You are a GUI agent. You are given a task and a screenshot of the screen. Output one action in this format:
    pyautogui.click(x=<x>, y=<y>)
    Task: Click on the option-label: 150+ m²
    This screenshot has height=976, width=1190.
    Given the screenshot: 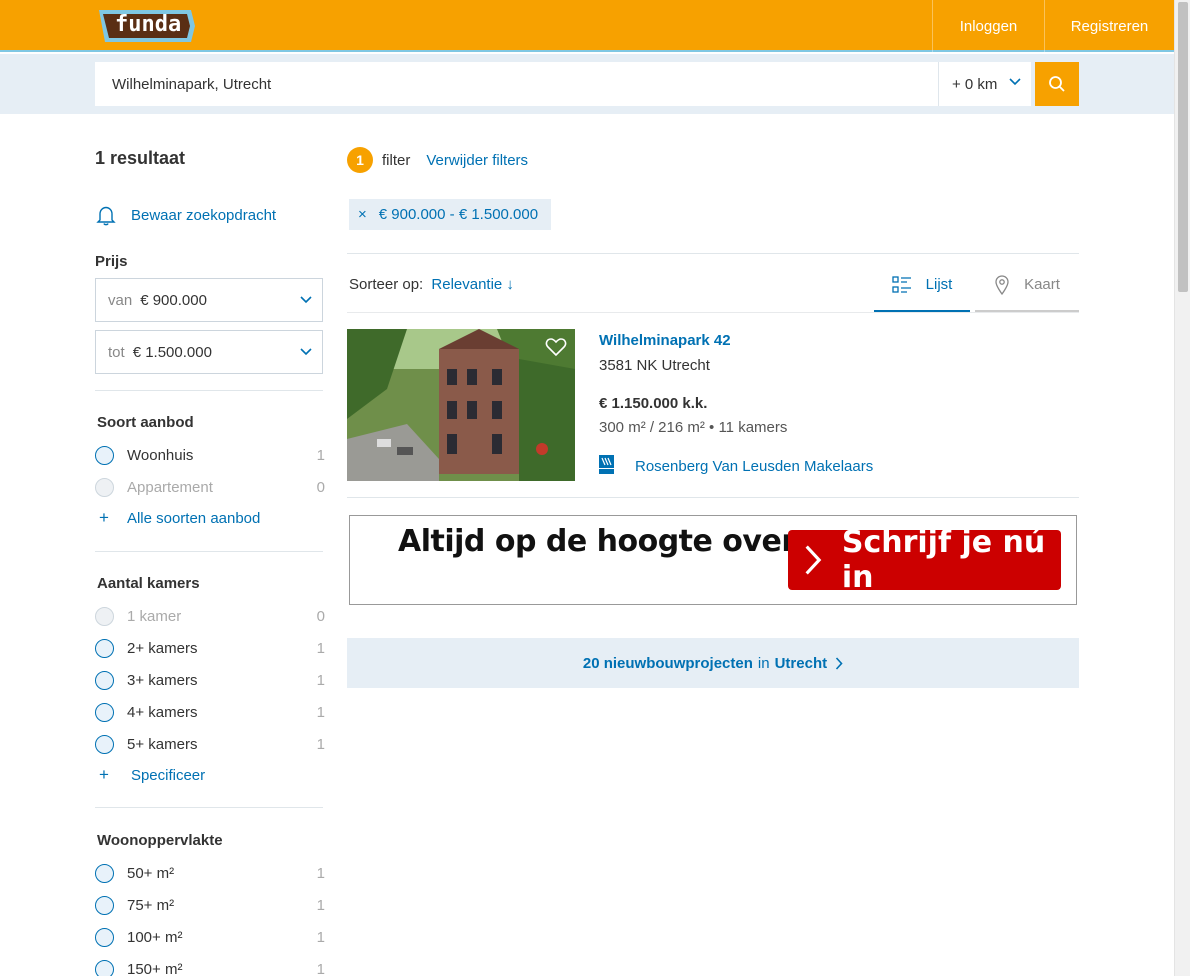 What is the action you would take?
    pyautogui.click(x=155, y=968)
    